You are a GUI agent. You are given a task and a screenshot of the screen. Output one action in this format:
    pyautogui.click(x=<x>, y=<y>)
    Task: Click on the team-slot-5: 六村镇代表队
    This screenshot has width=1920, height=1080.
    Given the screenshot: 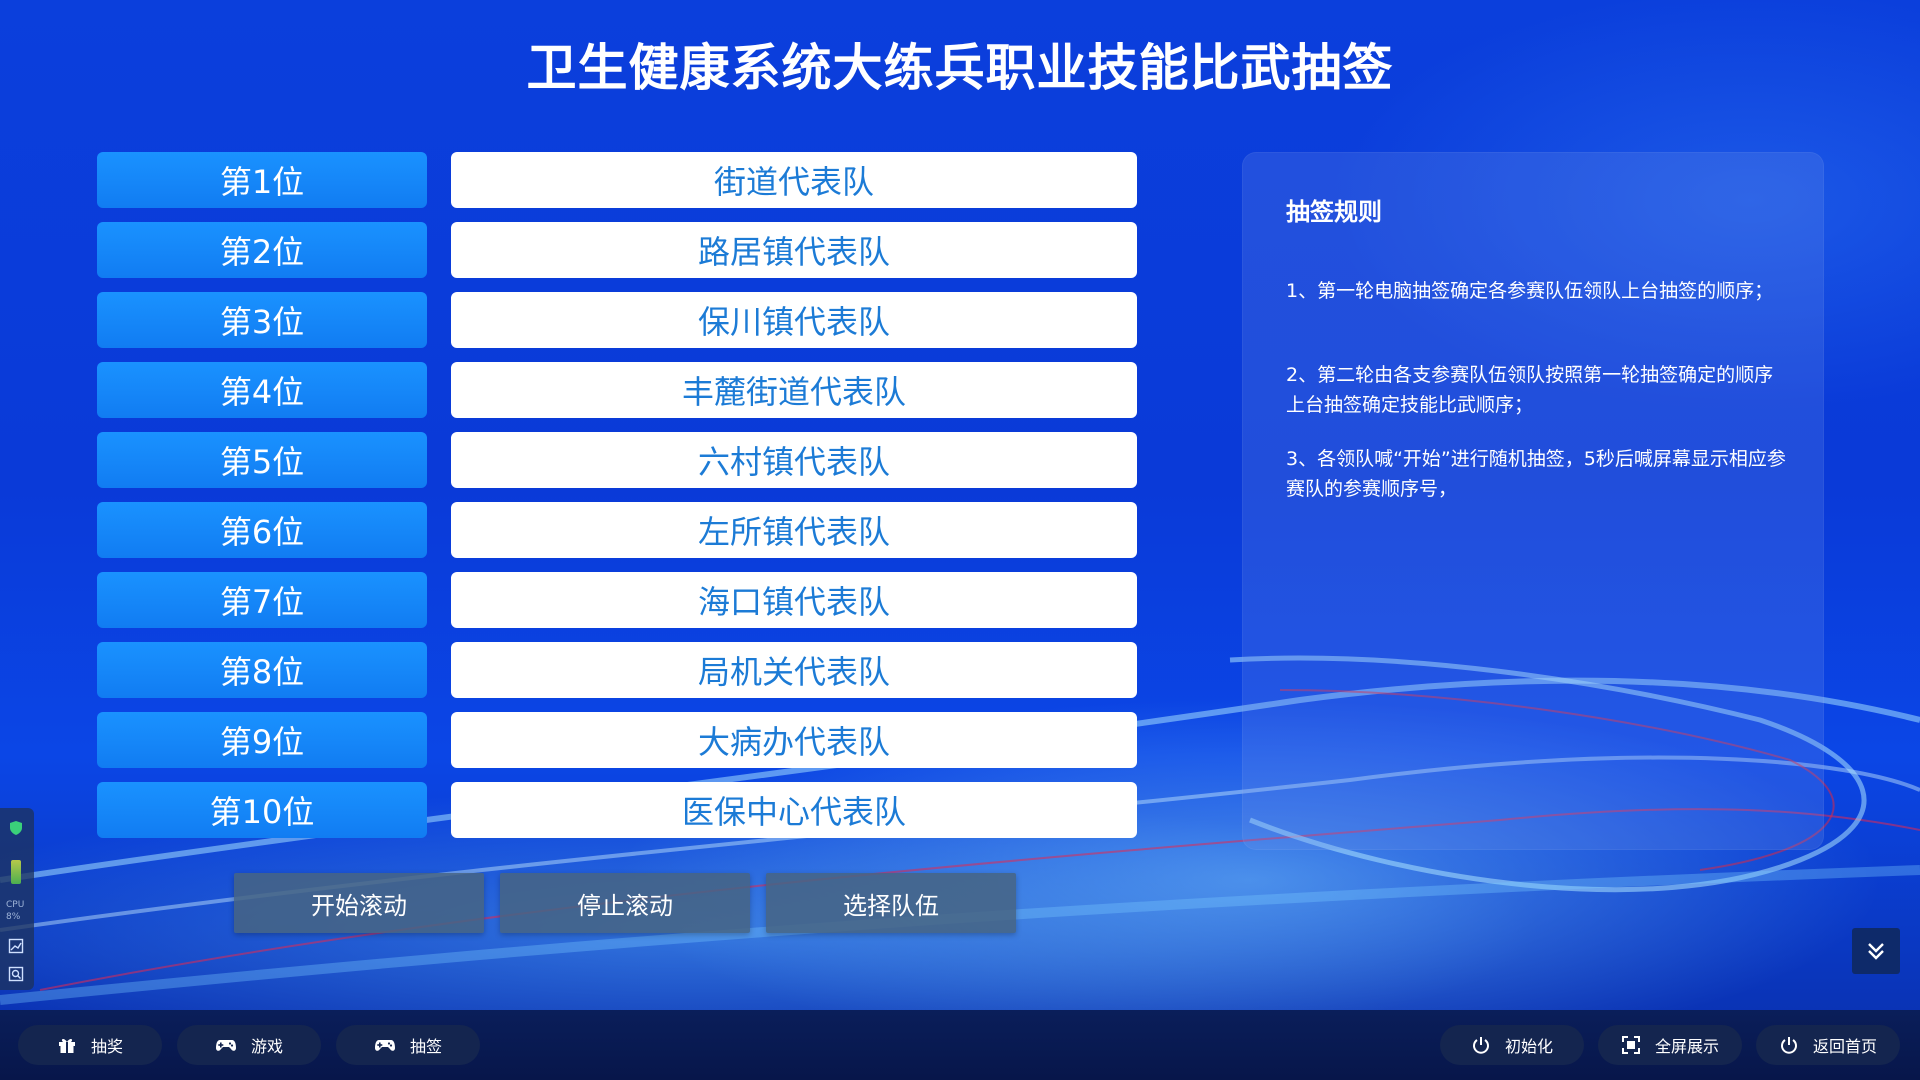 What is the action you would take?
    pyautogui.click(x=794, y=460)
    